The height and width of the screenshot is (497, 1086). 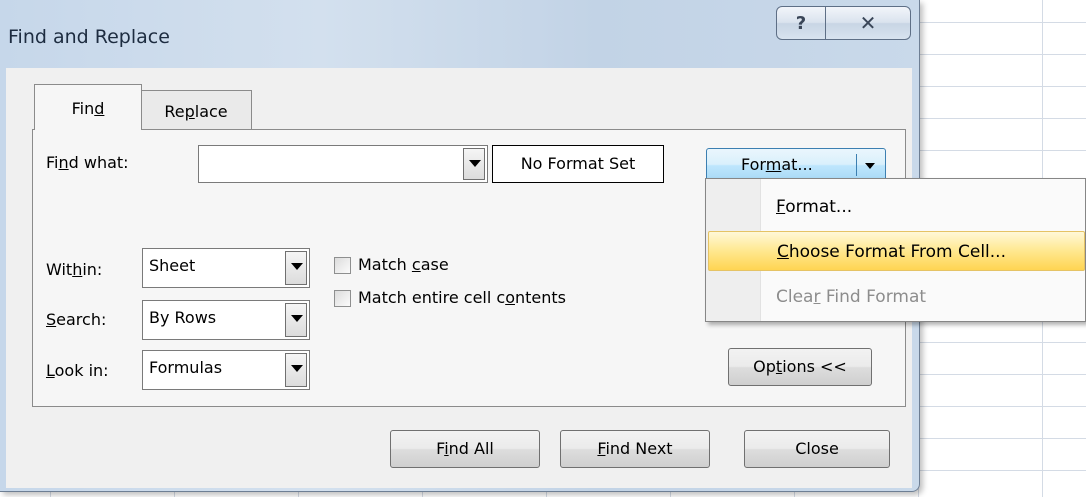 What do you see at coordinates (462, 297) in the screenshot?
I see `match-entire-cell-label: Match entire cell contents` at bounding box center [462, 297].